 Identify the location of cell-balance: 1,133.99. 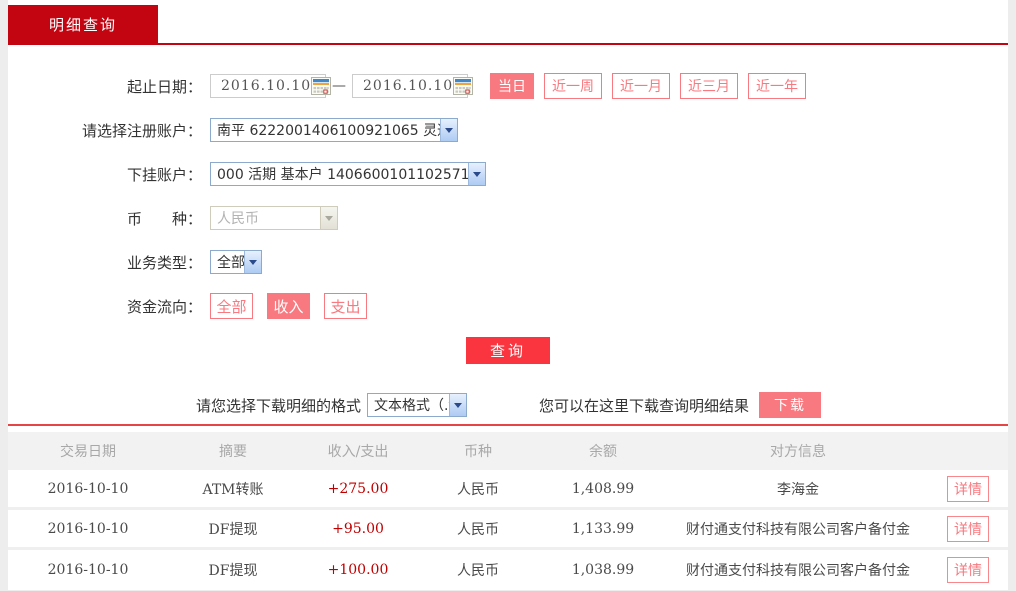
(603, 528).